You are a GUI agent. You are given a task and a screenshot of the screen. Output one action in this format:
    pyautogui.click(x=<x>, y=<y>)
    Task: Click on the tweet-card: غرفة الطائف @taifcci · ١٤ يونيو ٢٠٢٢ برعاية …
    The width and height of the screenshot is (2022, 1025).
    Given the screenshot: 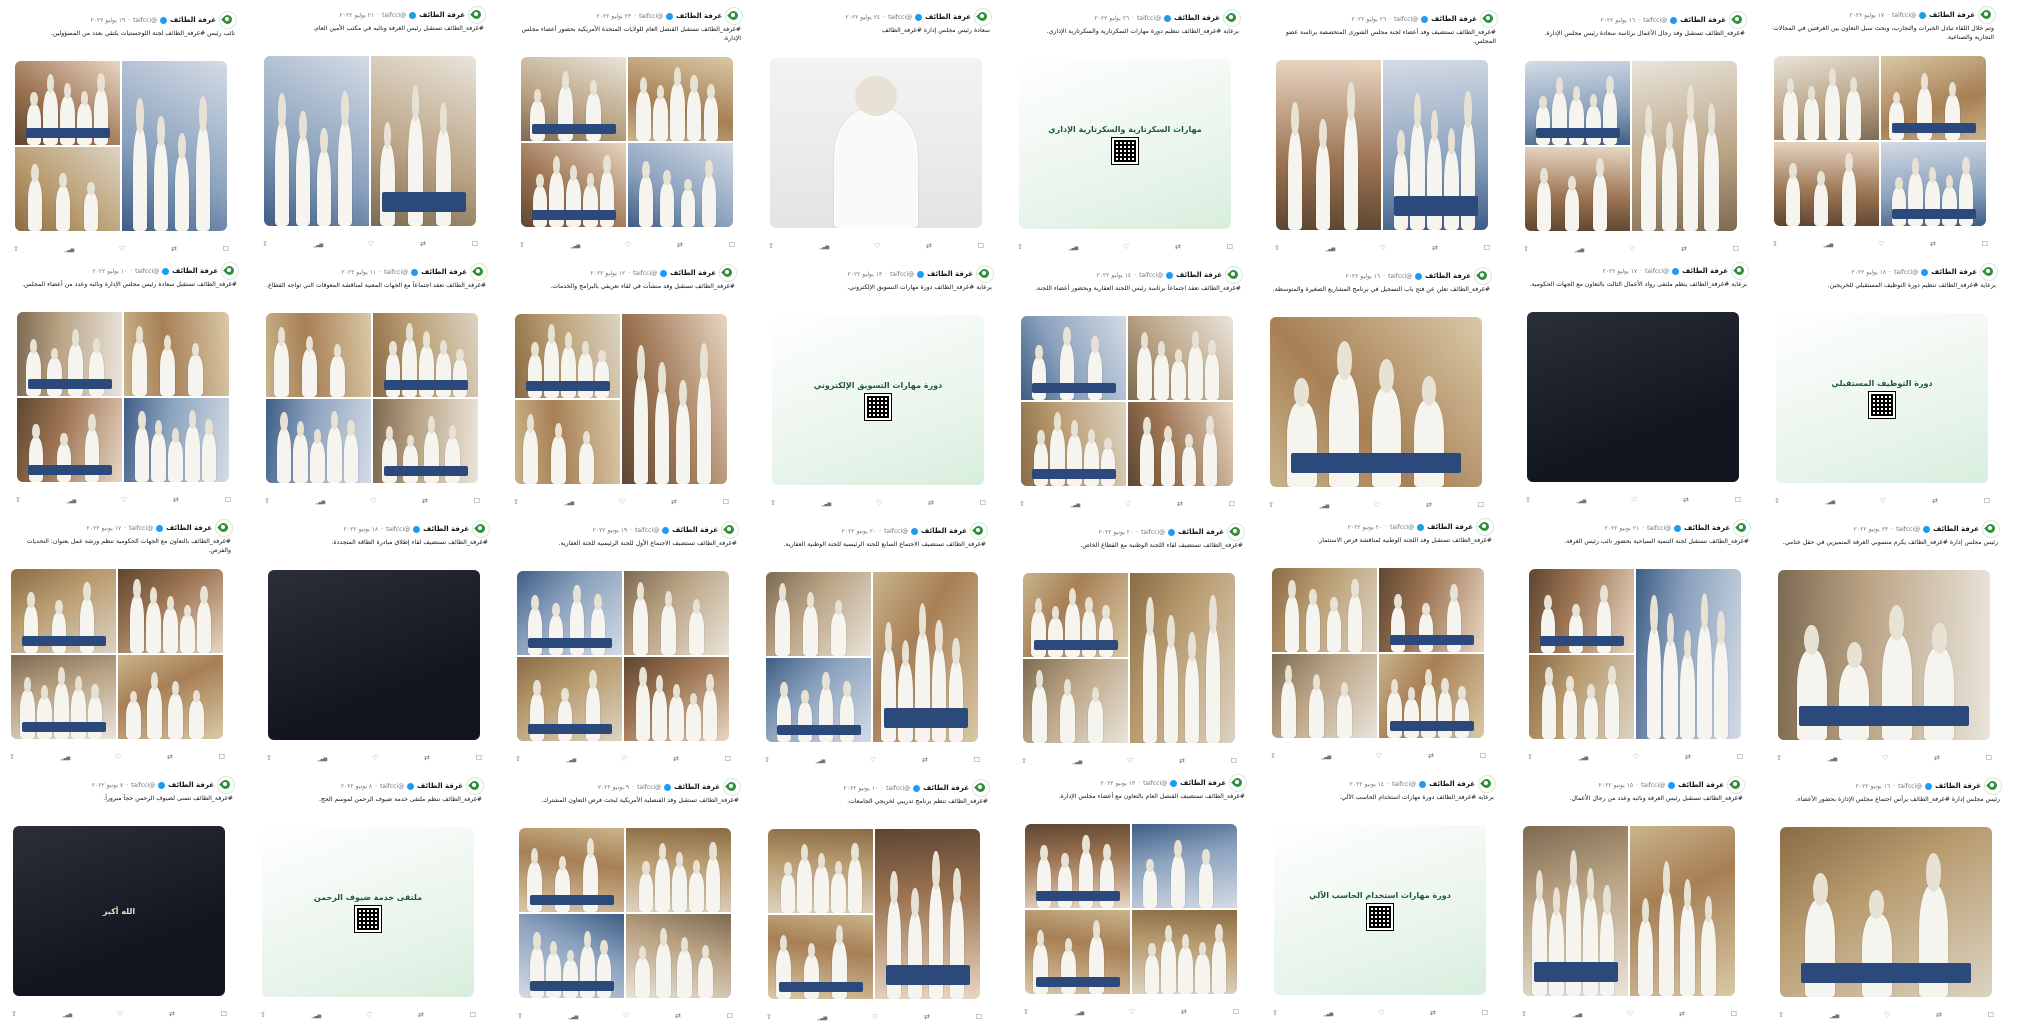 What is the action you would take?
    pyautogui.click(x=1380, y=898)
    